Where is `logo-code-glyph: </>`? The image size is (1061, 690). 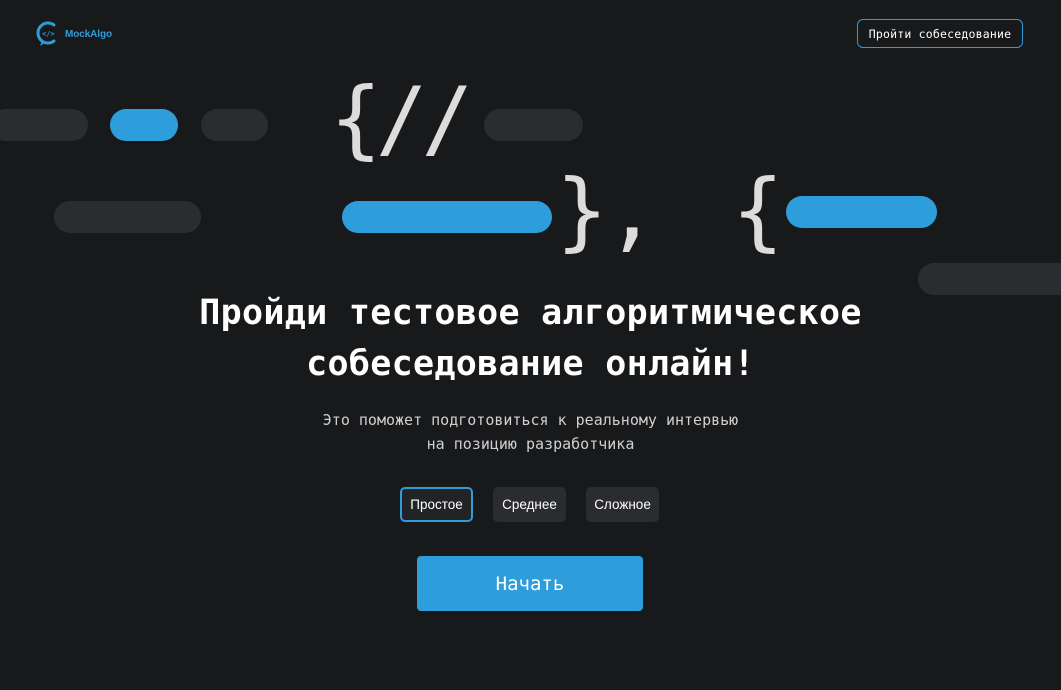 logo-code-glyph: </> is located at coordinates (48, 34).